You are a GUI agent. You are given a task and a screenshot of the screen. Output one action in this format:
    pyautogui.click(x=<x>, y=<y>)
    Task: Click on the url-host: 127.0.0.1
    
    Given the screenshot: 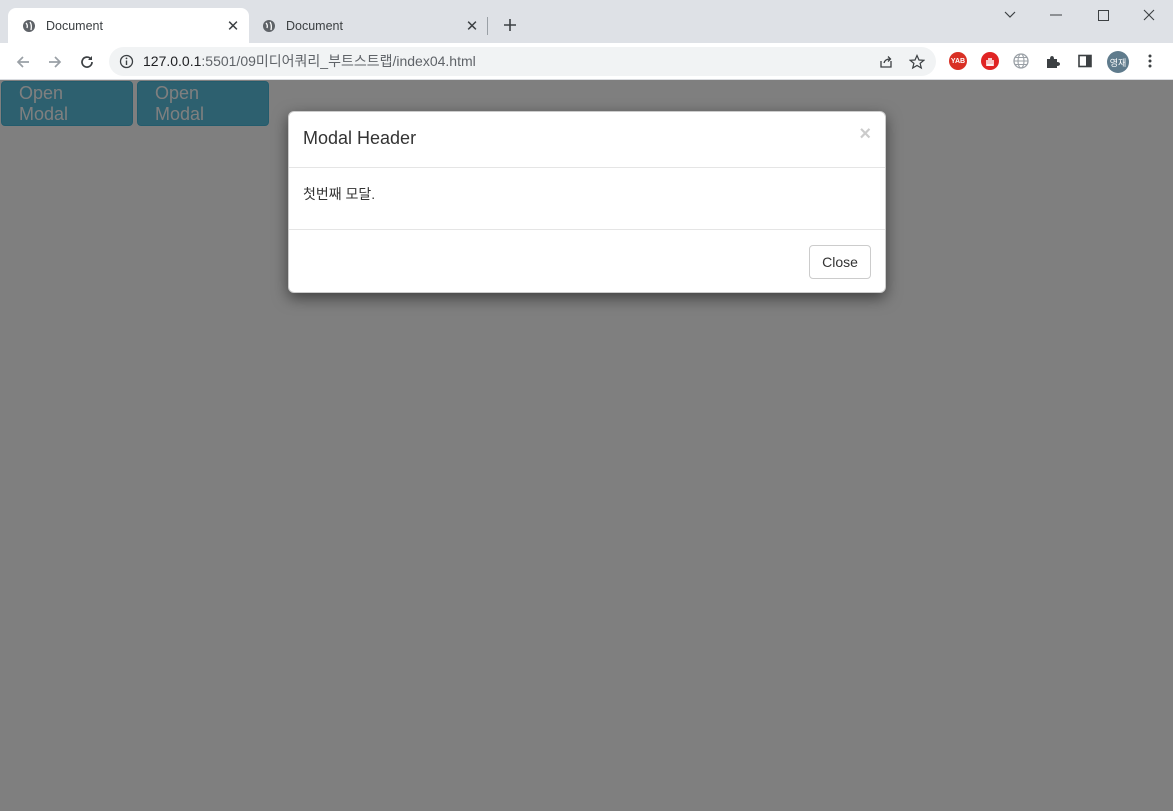 What is the action you would take?
    pyautogui.click(x=172, y=61)
    